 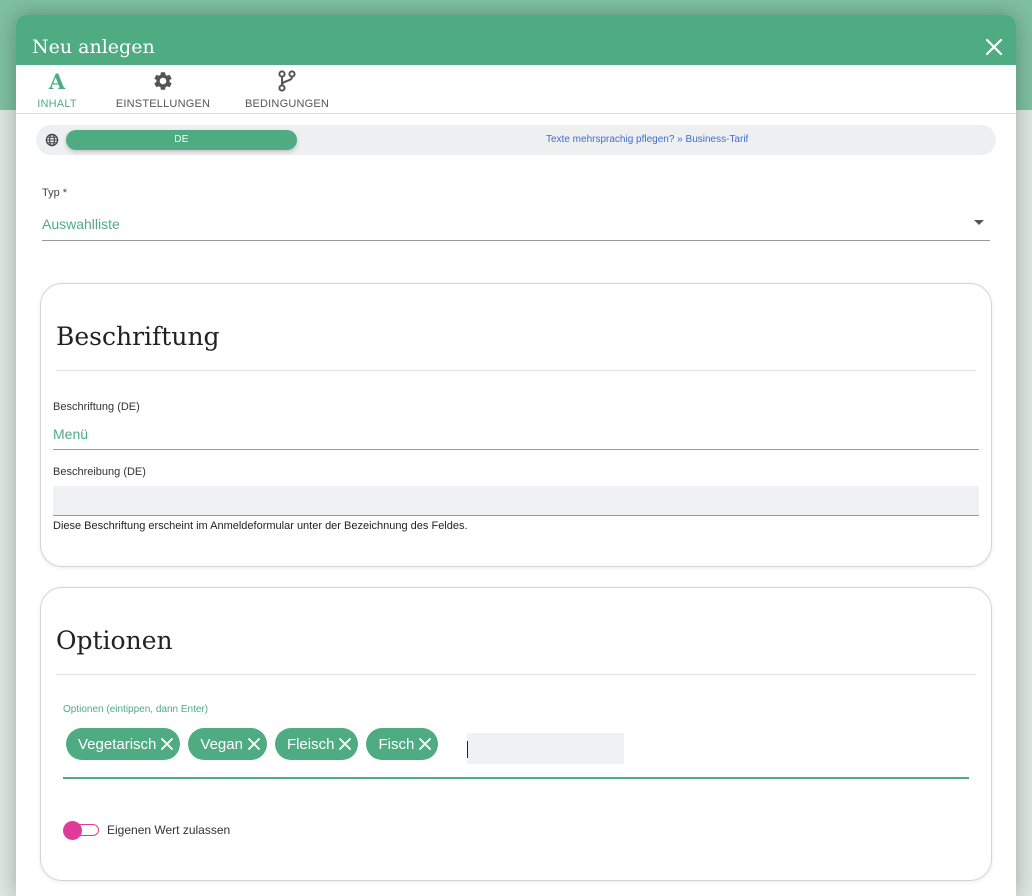 I want to click on type-value: Auswahlliste, so click(x=81, y=224).